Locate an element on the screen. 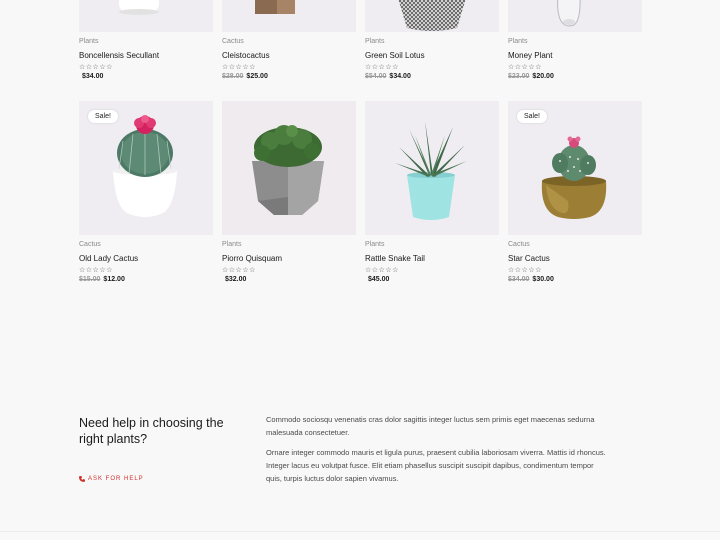  moss-pot-image is located at coordinates (288, 170).